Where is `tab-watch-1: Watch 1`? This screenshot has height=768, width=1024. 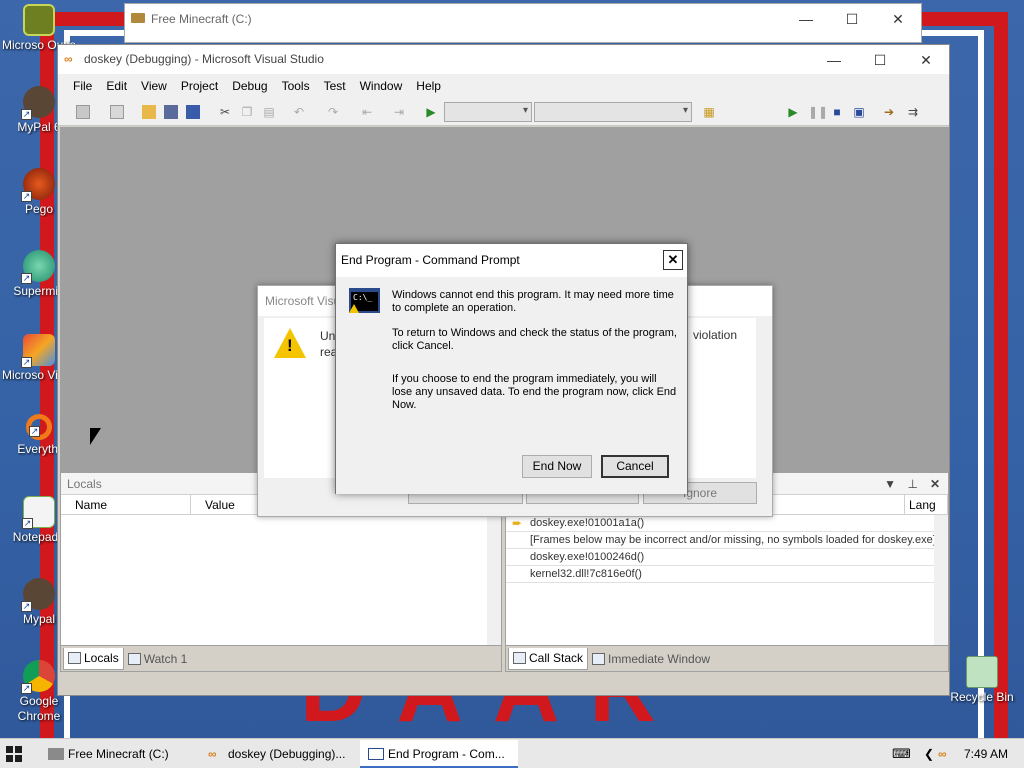 tab-watch-1: Watch 1 is located at coordinates (158, 659).